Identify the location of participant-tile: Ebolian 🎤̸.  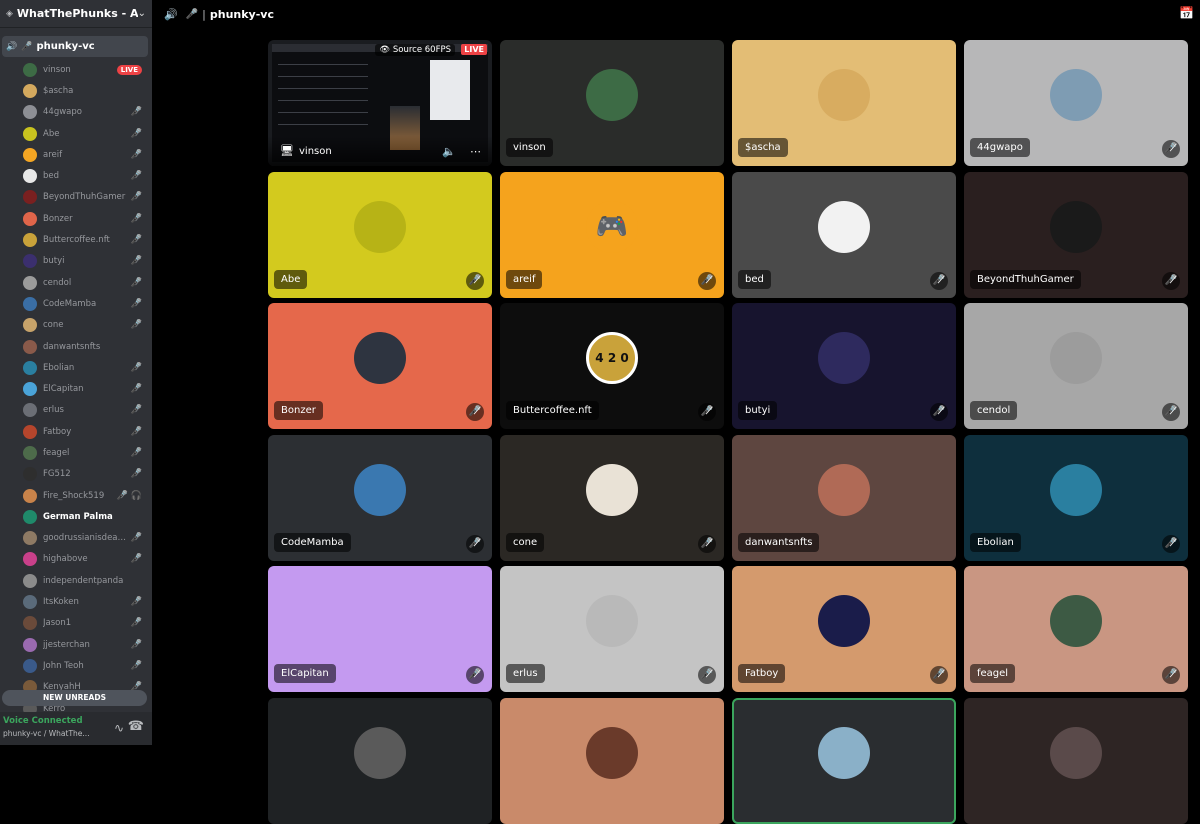
(1076, 497).